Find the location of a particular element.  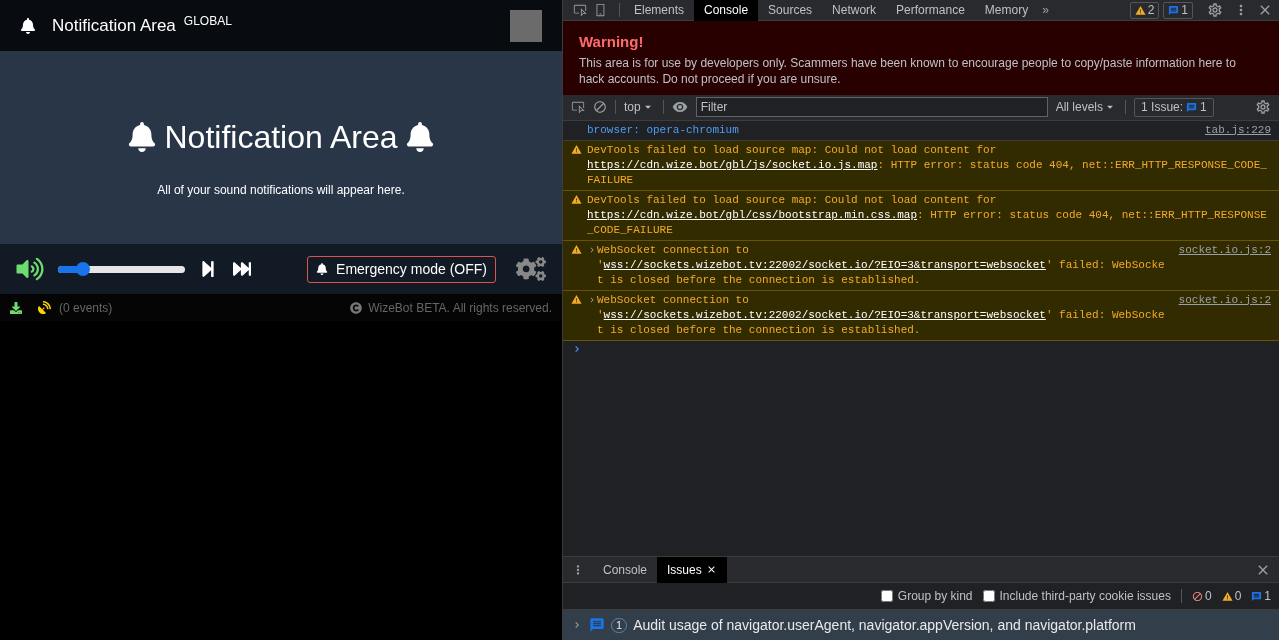

info-counter: 1 is located at coordinates (1261, 596).